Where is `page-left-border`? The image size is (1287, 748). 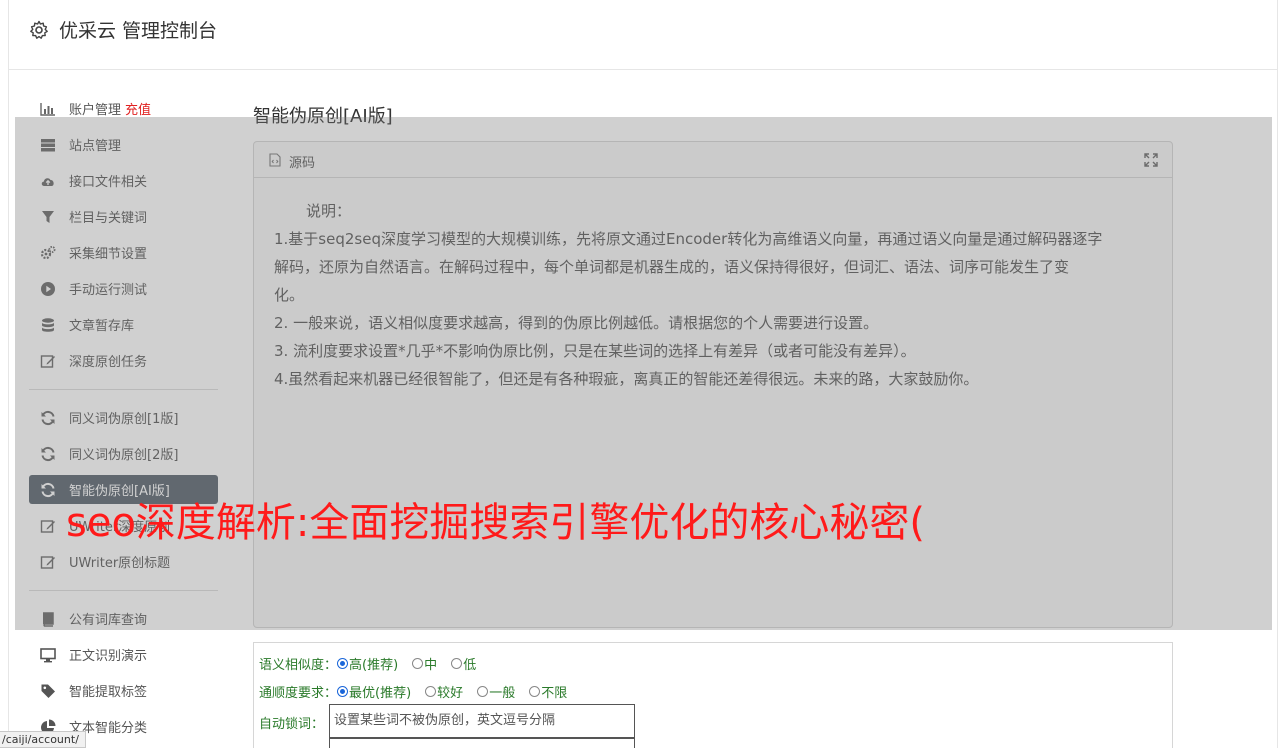 page-left-border is located at coordinates (8, 374).